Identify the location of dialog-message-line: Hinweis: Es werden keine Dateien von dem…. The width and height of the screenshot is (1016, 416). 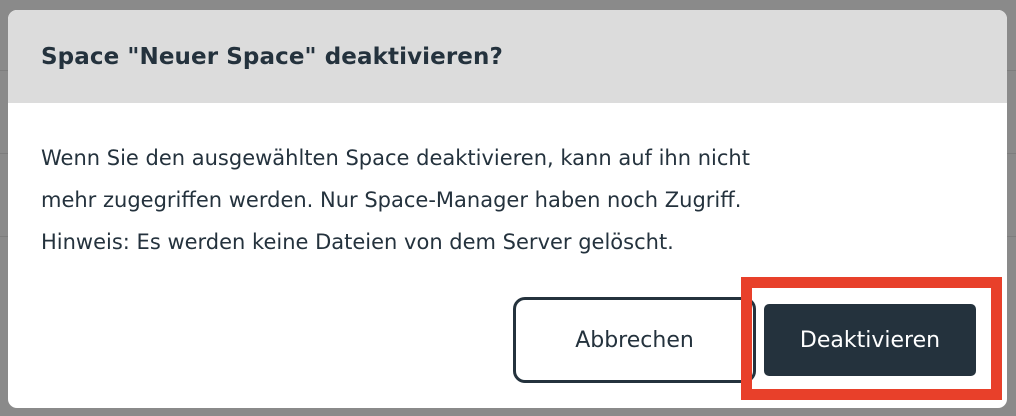
(357, 242).